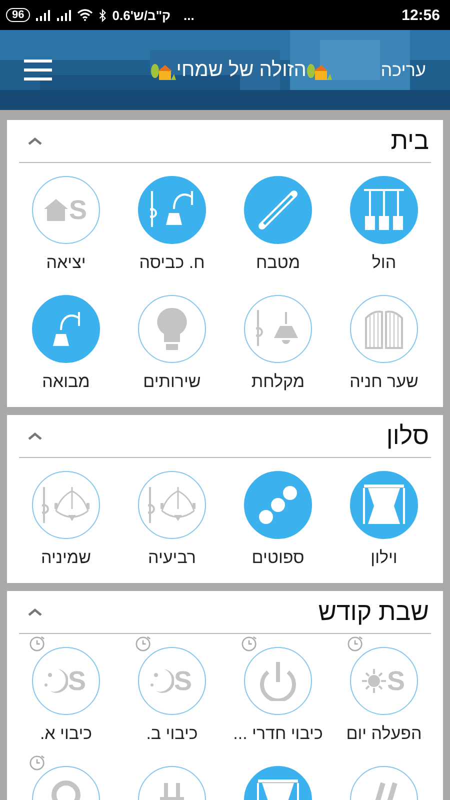  I want to click on device-label: מטבח, so click(278, 263).